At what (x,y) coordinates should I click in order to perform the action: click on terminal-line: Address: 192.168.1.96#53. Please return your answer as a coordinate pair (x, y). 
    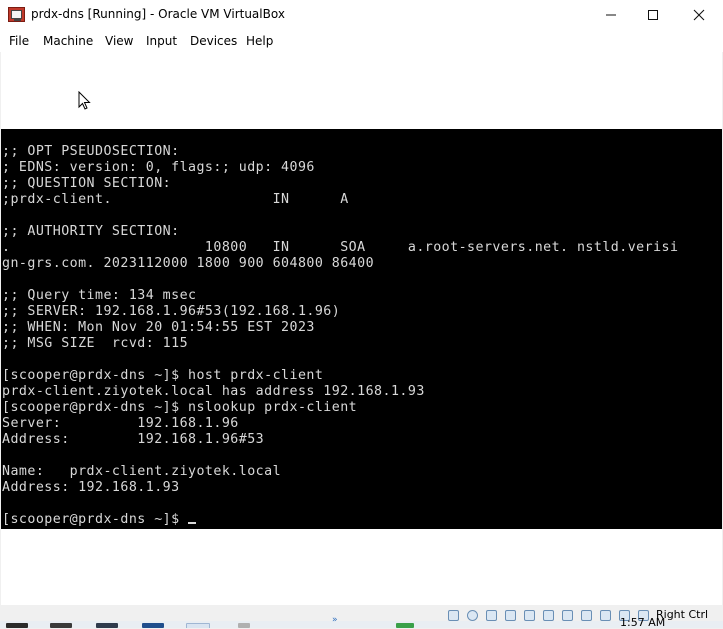
    Looking at the image, I should click on (133, 439).